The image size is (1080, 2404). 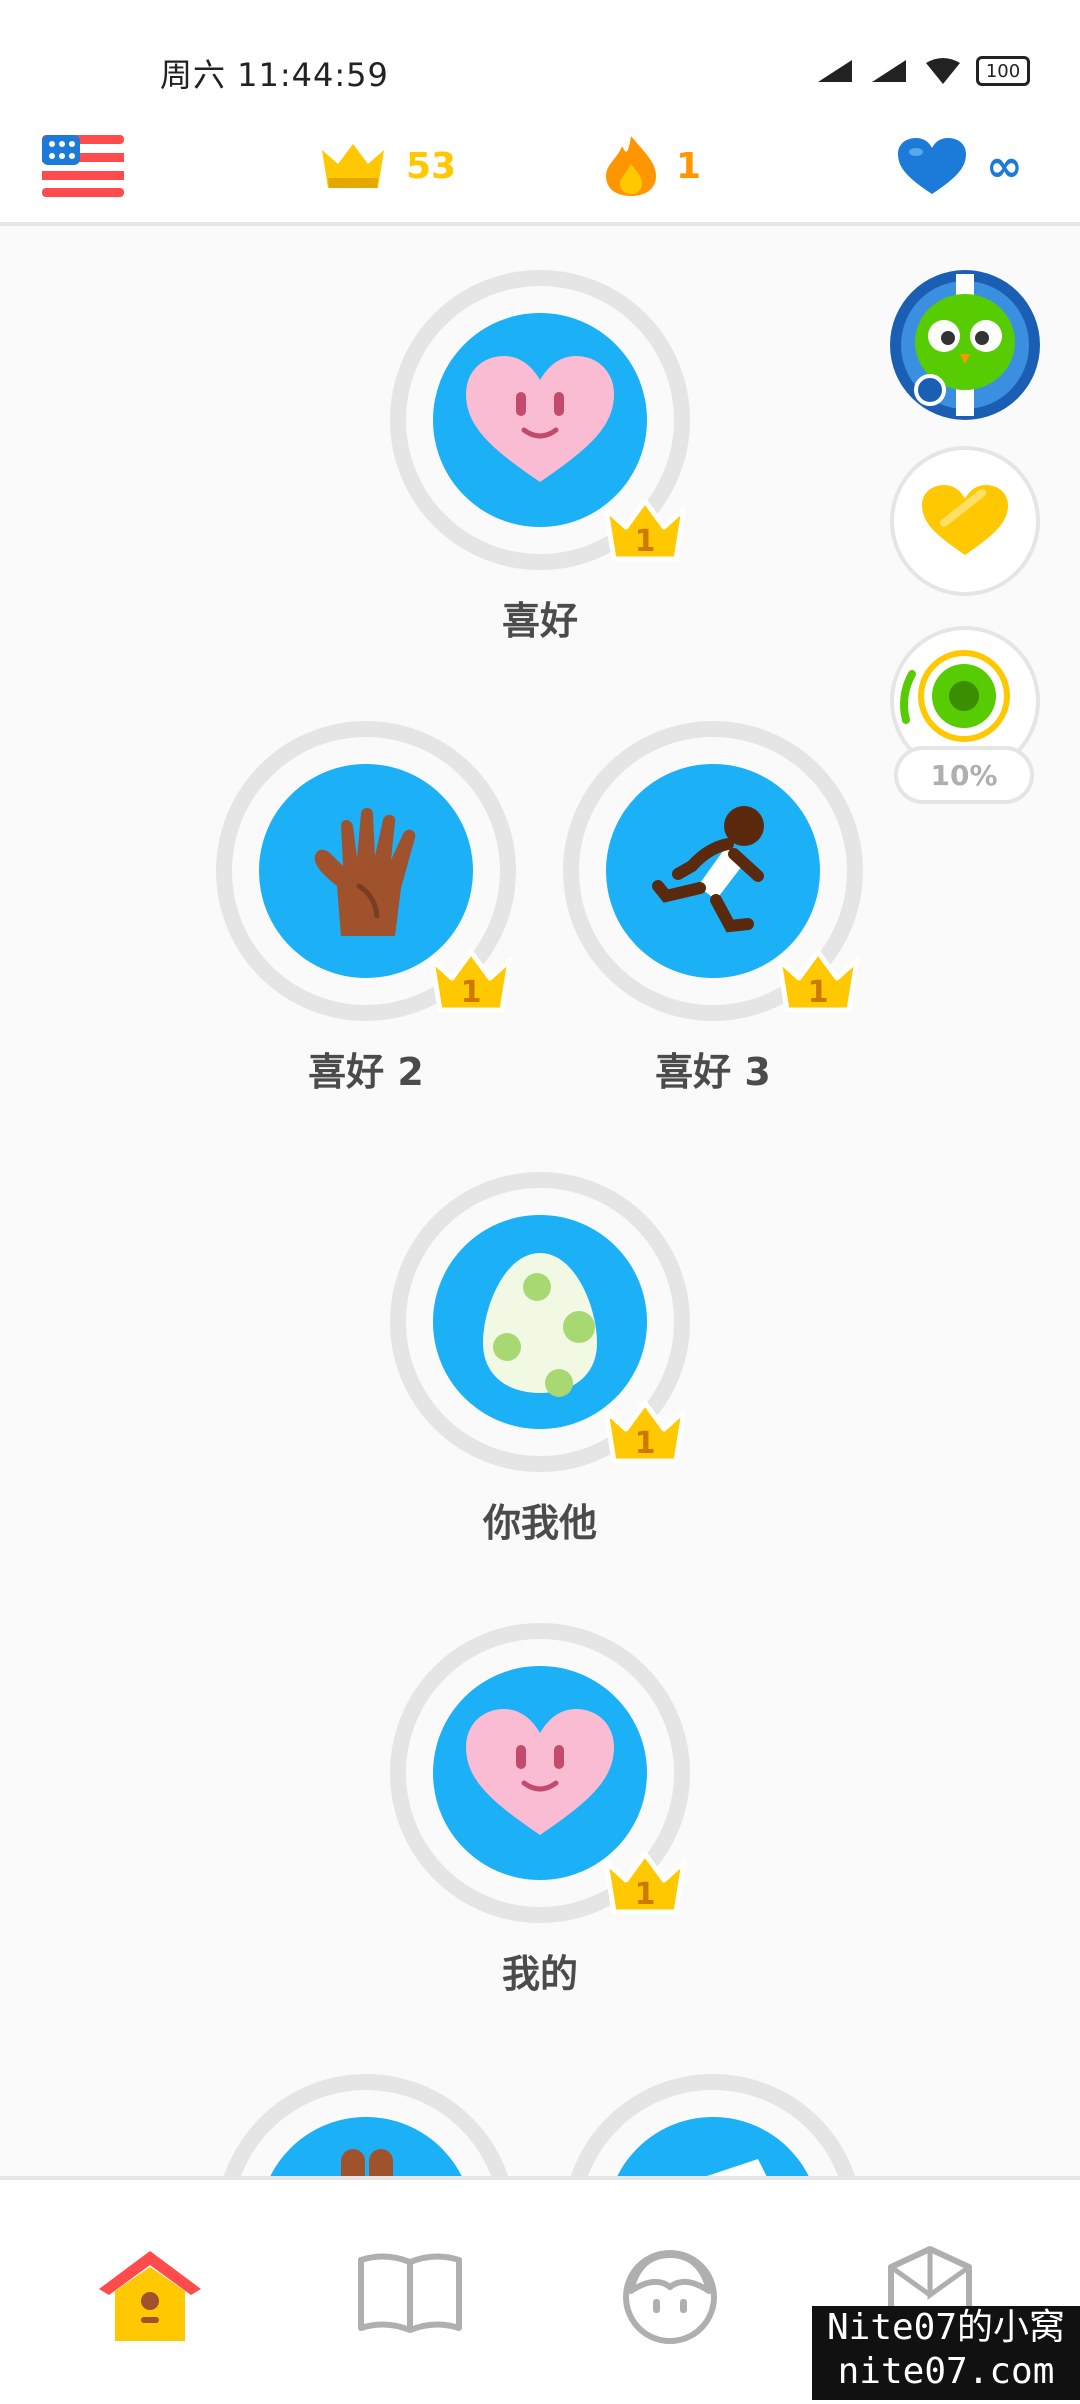 What do you see at coordinates (540, 168) in the screenshot?
I see `top-bar: 53 1 ∞` at bounding box center [540, 168].